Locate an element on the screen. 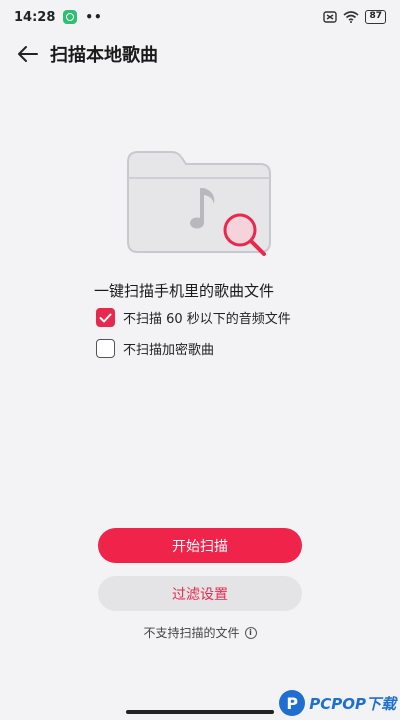  arrow-left-icon is located at coordinates (28, 54).